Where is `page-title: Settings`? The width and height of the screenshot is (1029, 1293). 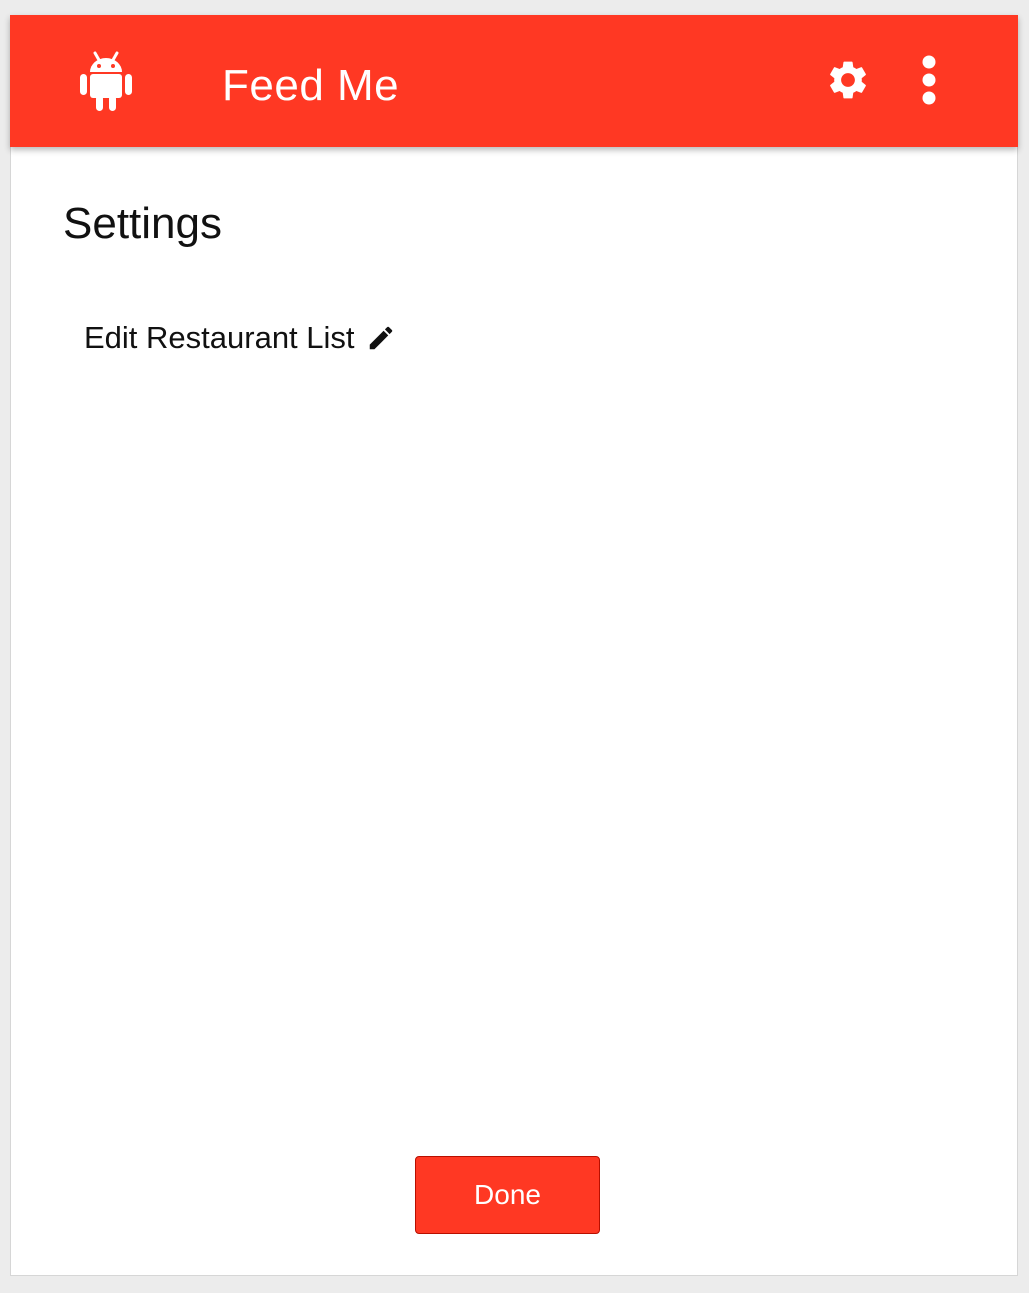 page-title: Settings is located at coordinates (142, 223).